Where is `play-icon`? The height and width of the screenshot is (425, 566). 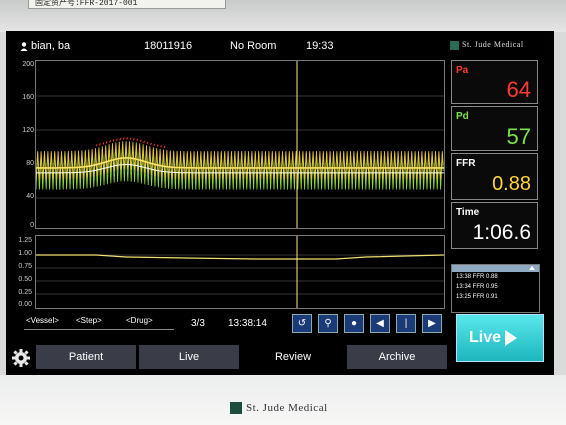
play-icon is located at coordinates (511, 337).